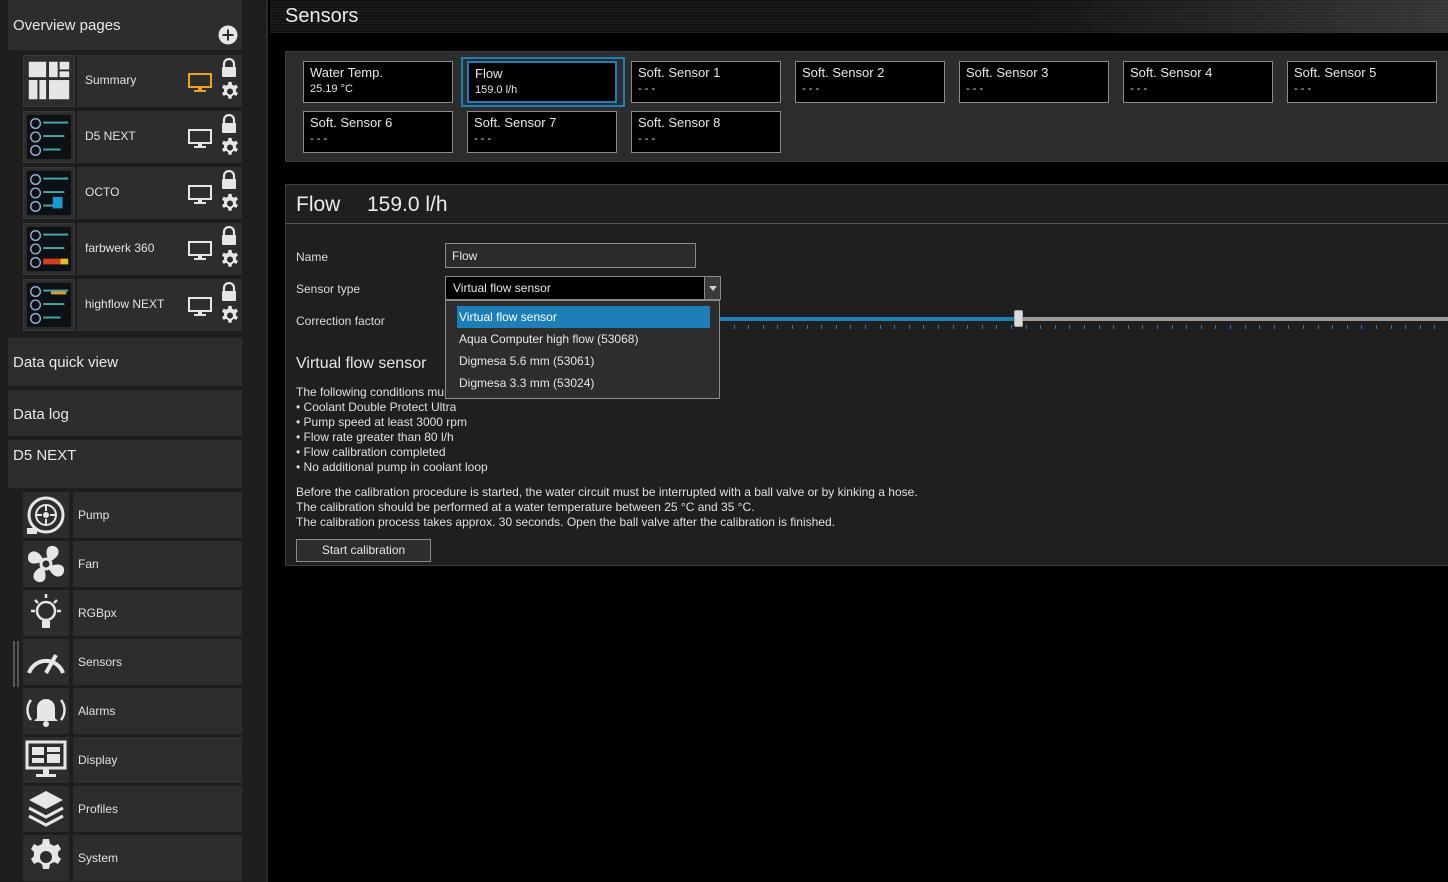 Image resolution: width=1448 pixels, height=882 pixels. I want to click on sensor-tile: Soft. Sensor 6 - - -, so click(378, 132).